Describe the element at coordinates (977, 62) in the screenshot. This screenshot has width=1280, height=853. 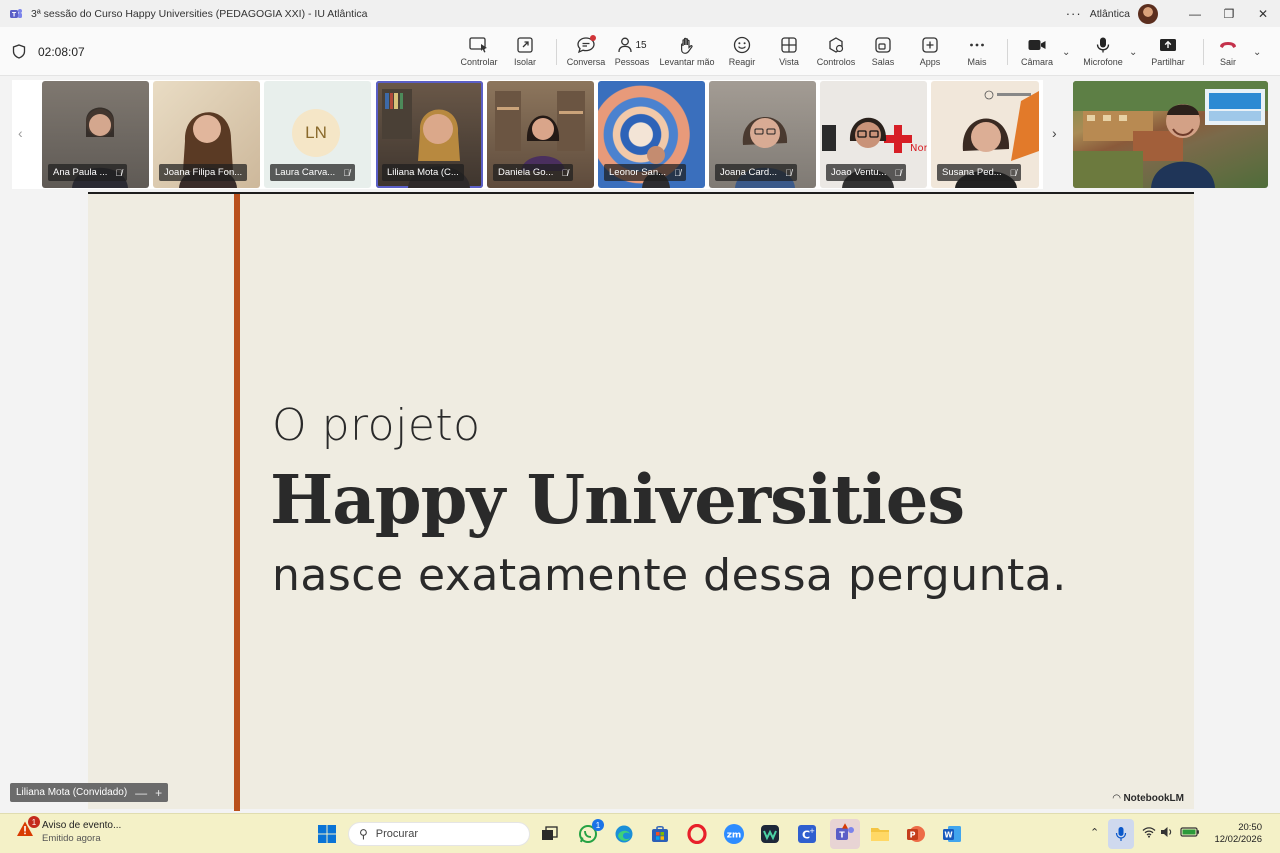
I see `mais-label: Mais` at that location.